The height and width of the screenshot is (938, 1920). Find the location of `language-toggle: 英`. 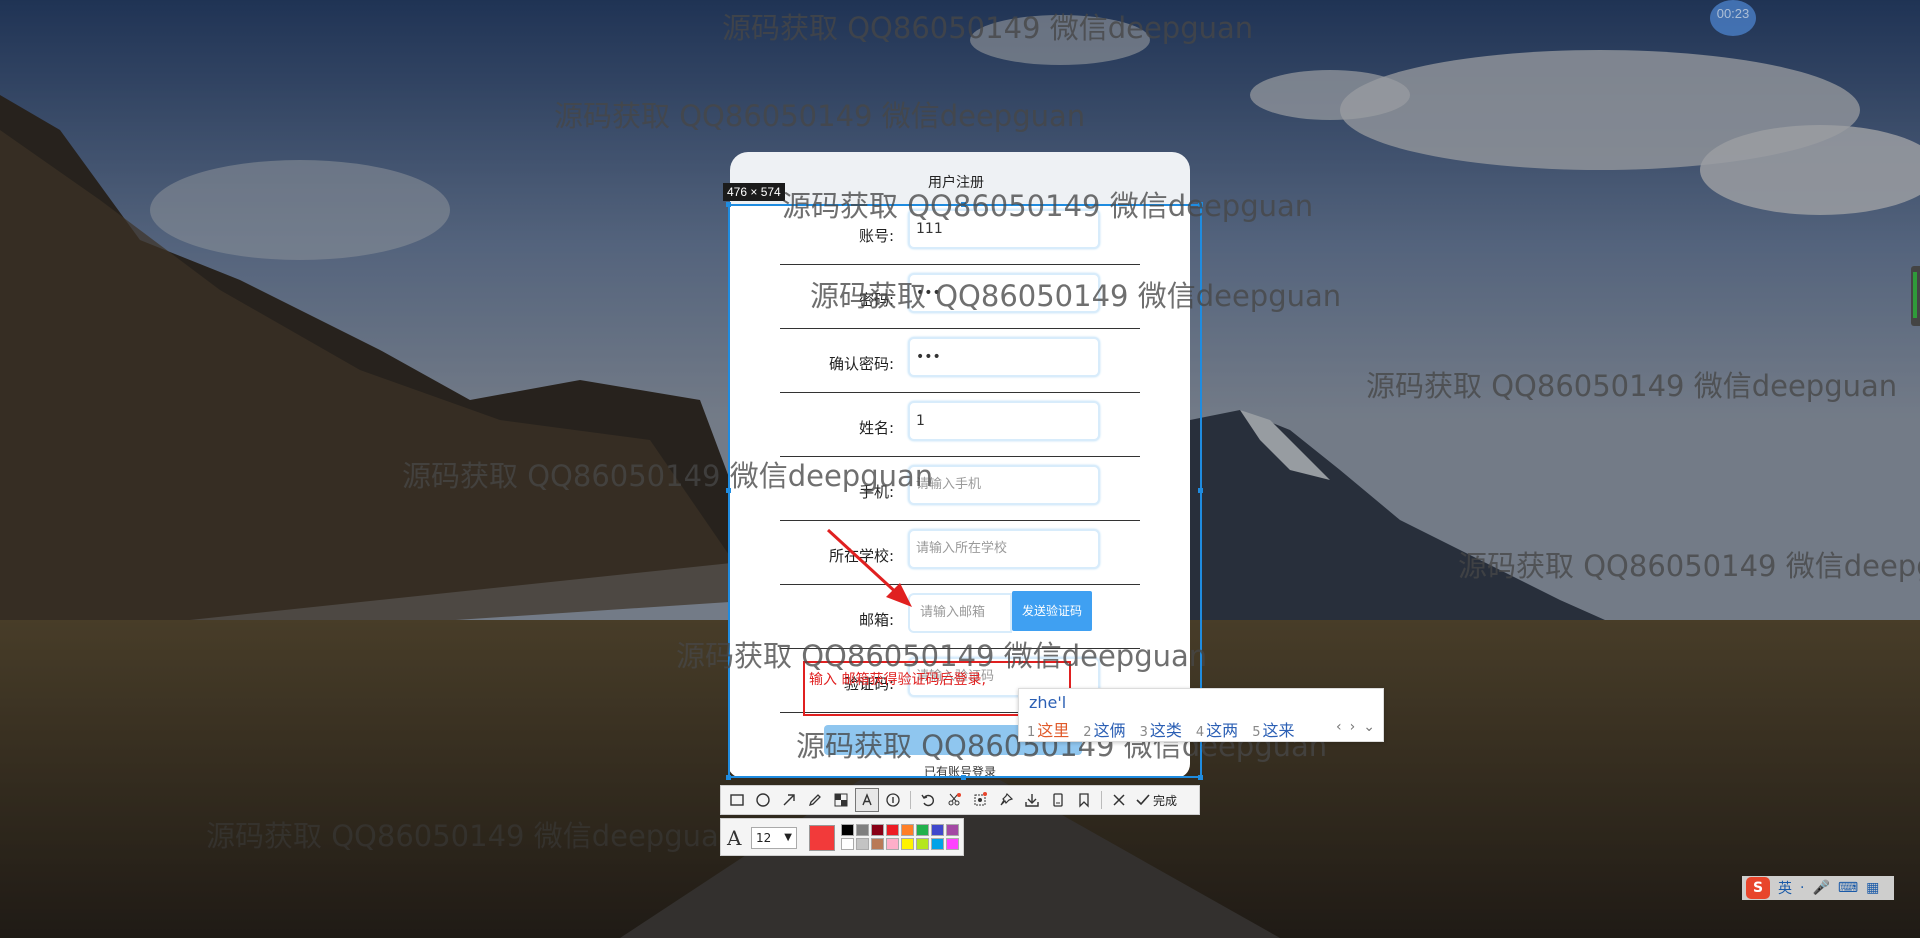

language-toggle: 英 is located at coordinates (1785, 888).